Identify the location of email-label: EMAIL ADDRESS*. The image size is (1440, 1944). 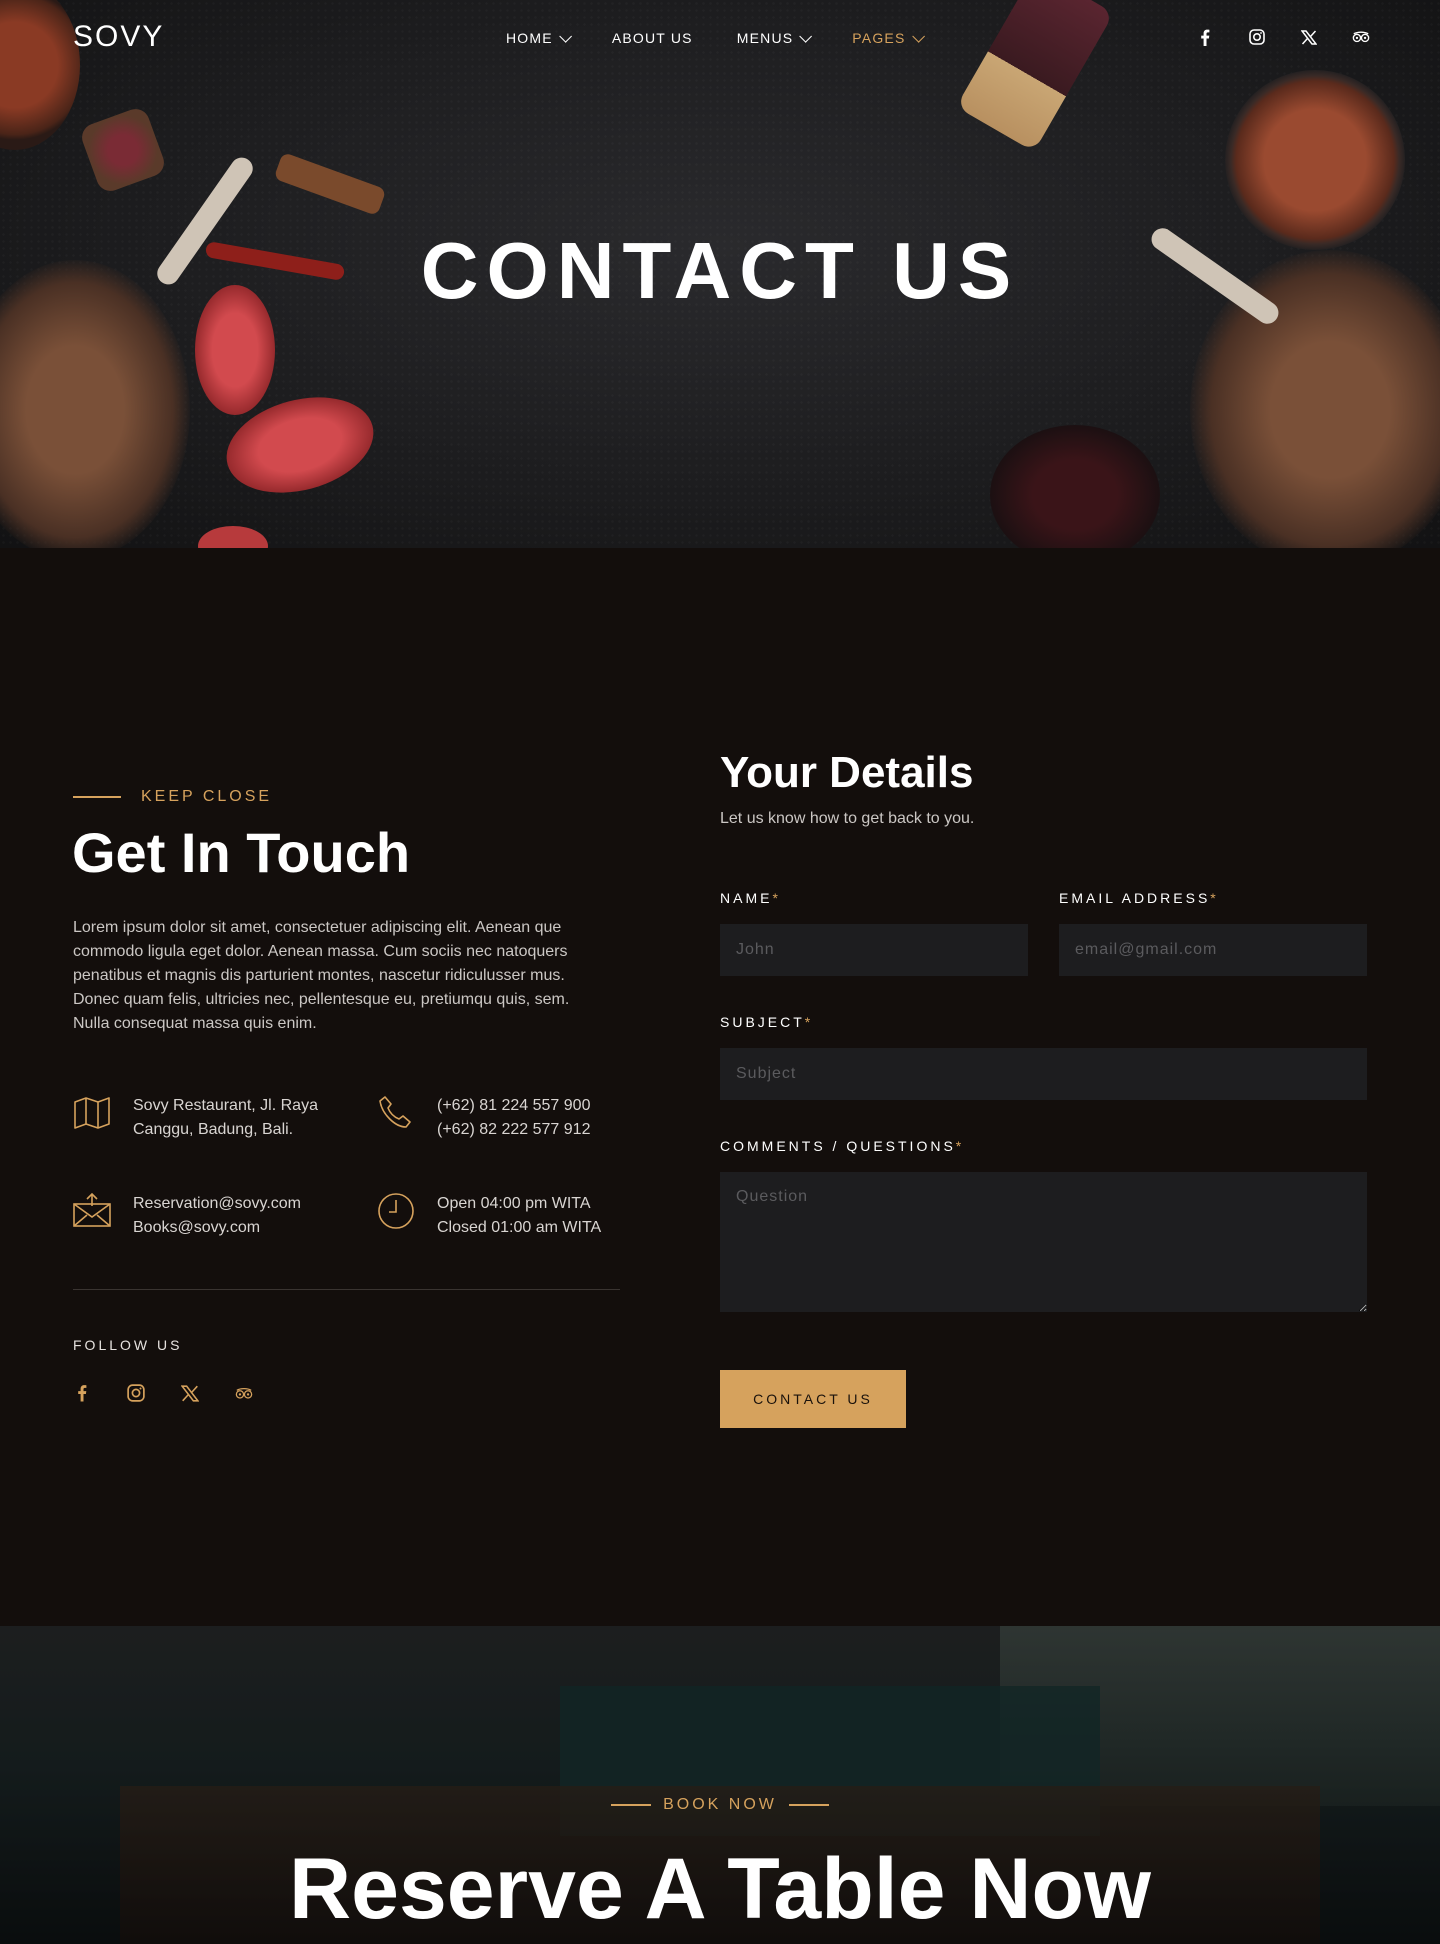
(1139, 898).